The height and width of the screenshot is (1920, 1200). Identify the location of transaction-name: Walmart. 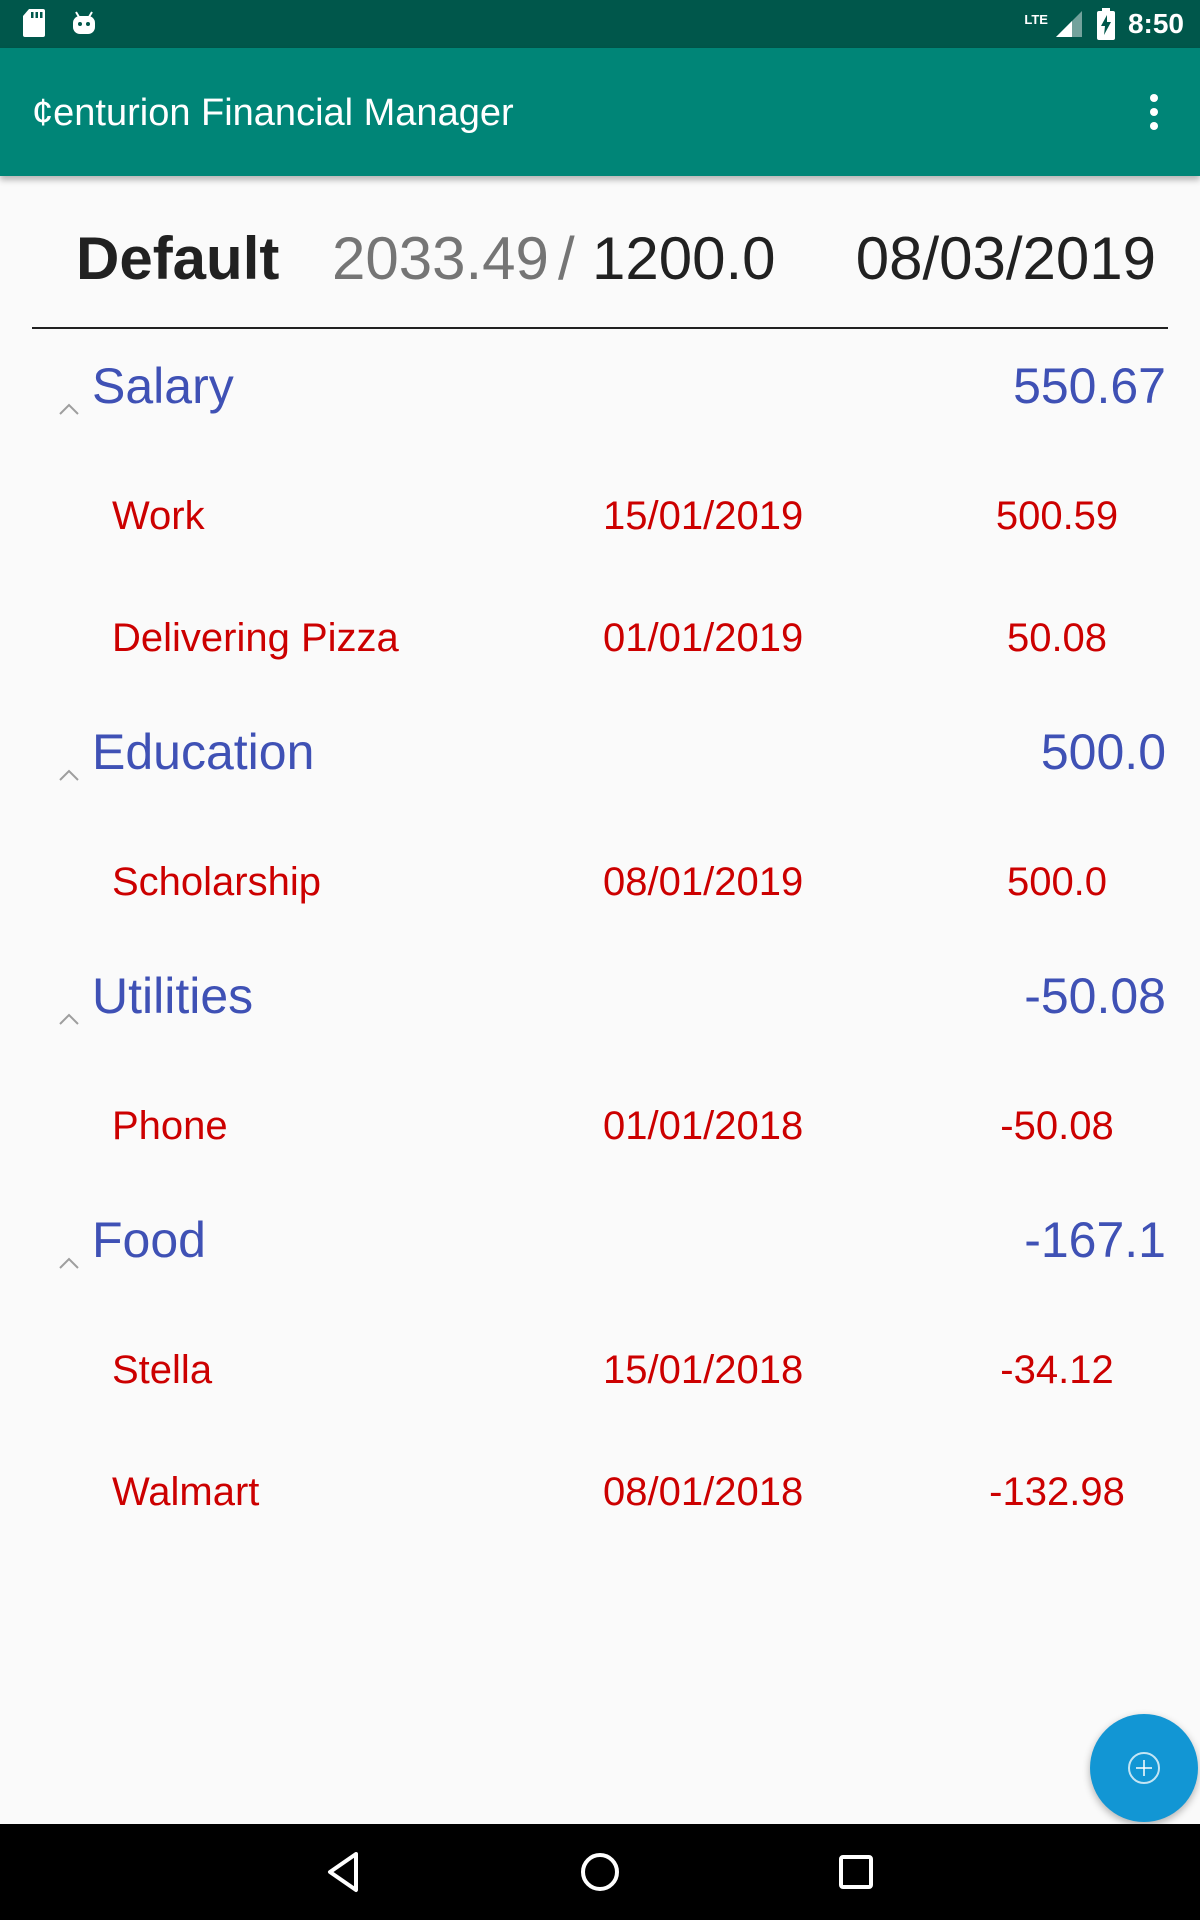
(186, 1492).